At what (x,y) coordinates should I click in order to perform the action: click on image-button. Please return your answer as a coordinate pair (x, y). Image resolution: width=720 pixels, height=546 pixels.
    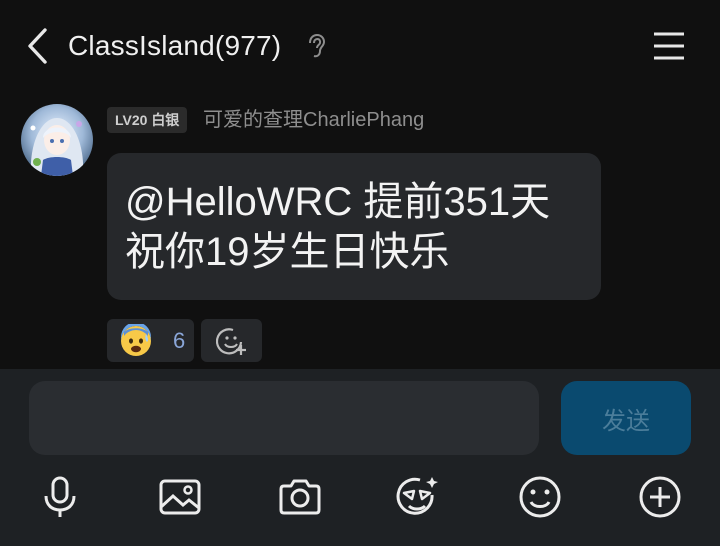
    Looking at the image, I should click on (180, 497).